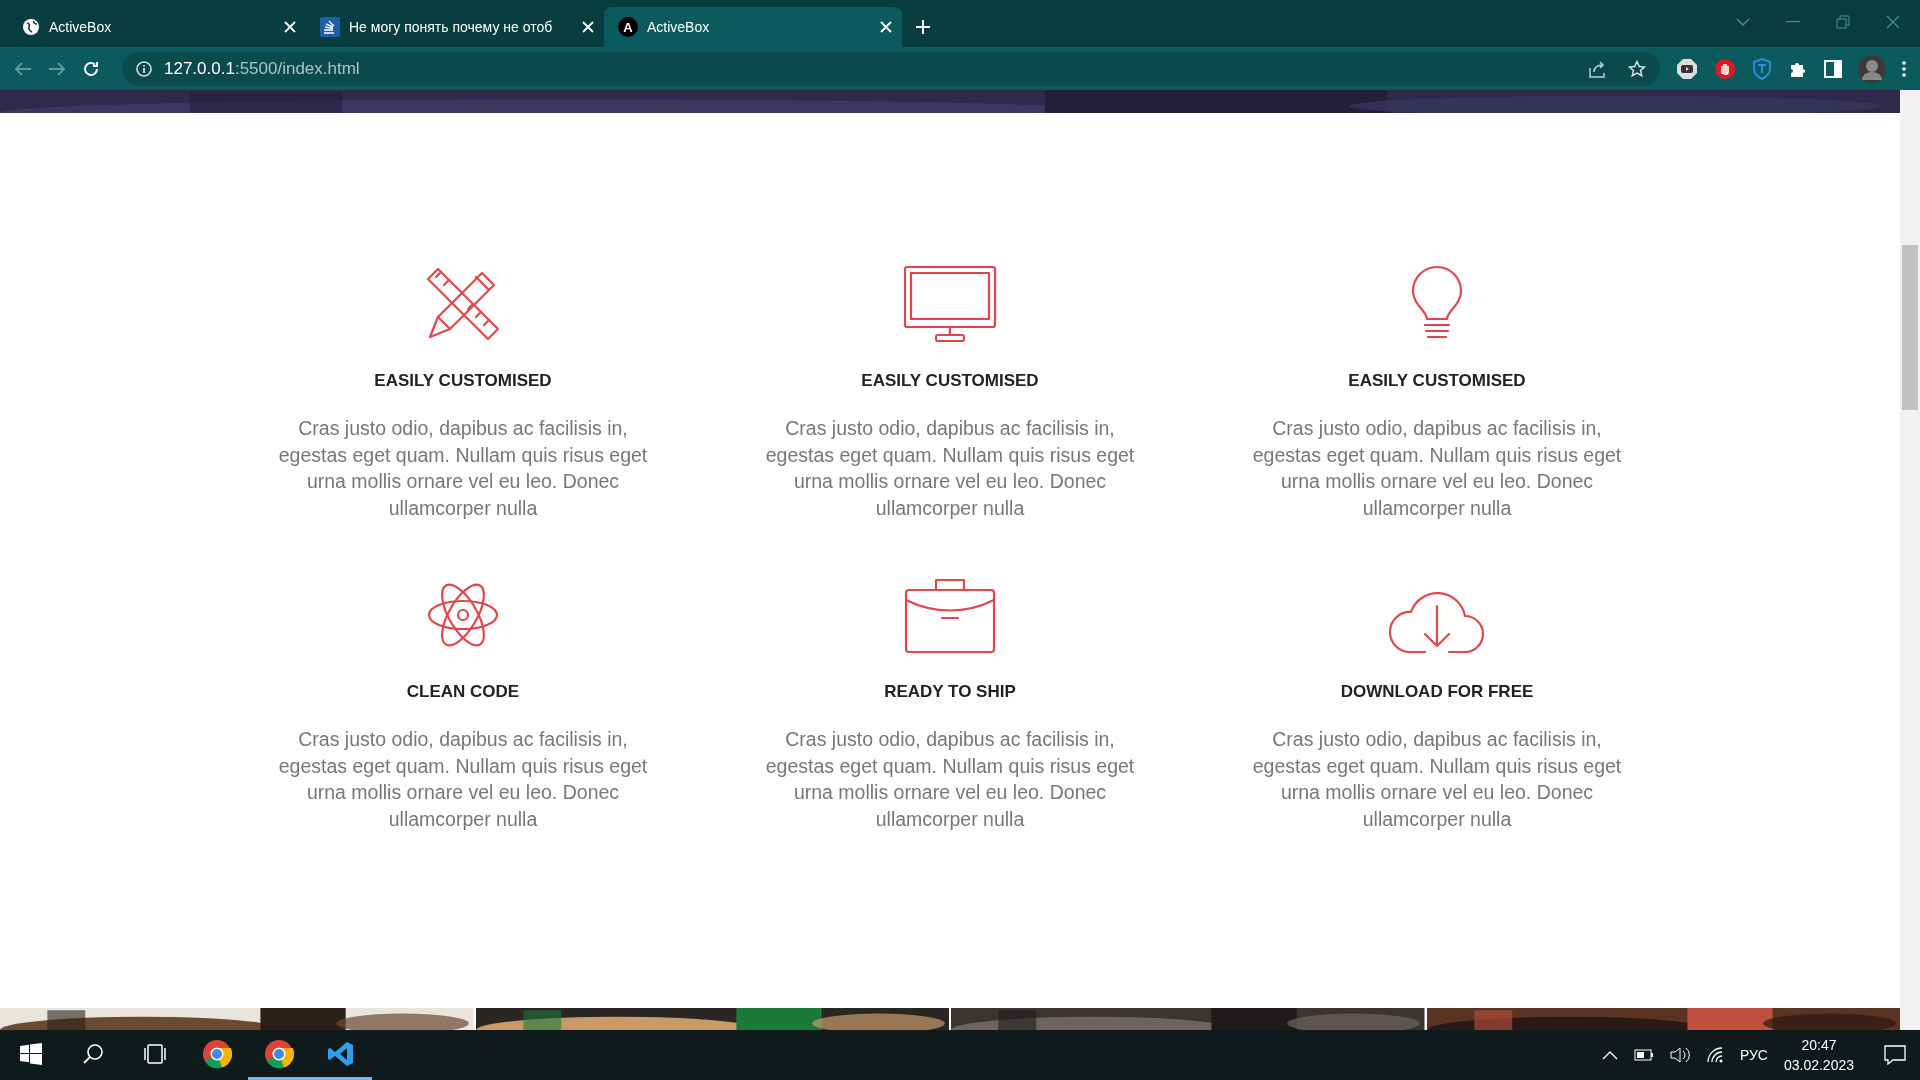 The height and width of the screenshot is (1080, 1920). Describe the element at coordinates (1753, 1055) in the screenshot. I see `language-indicator: РУС` at that location.